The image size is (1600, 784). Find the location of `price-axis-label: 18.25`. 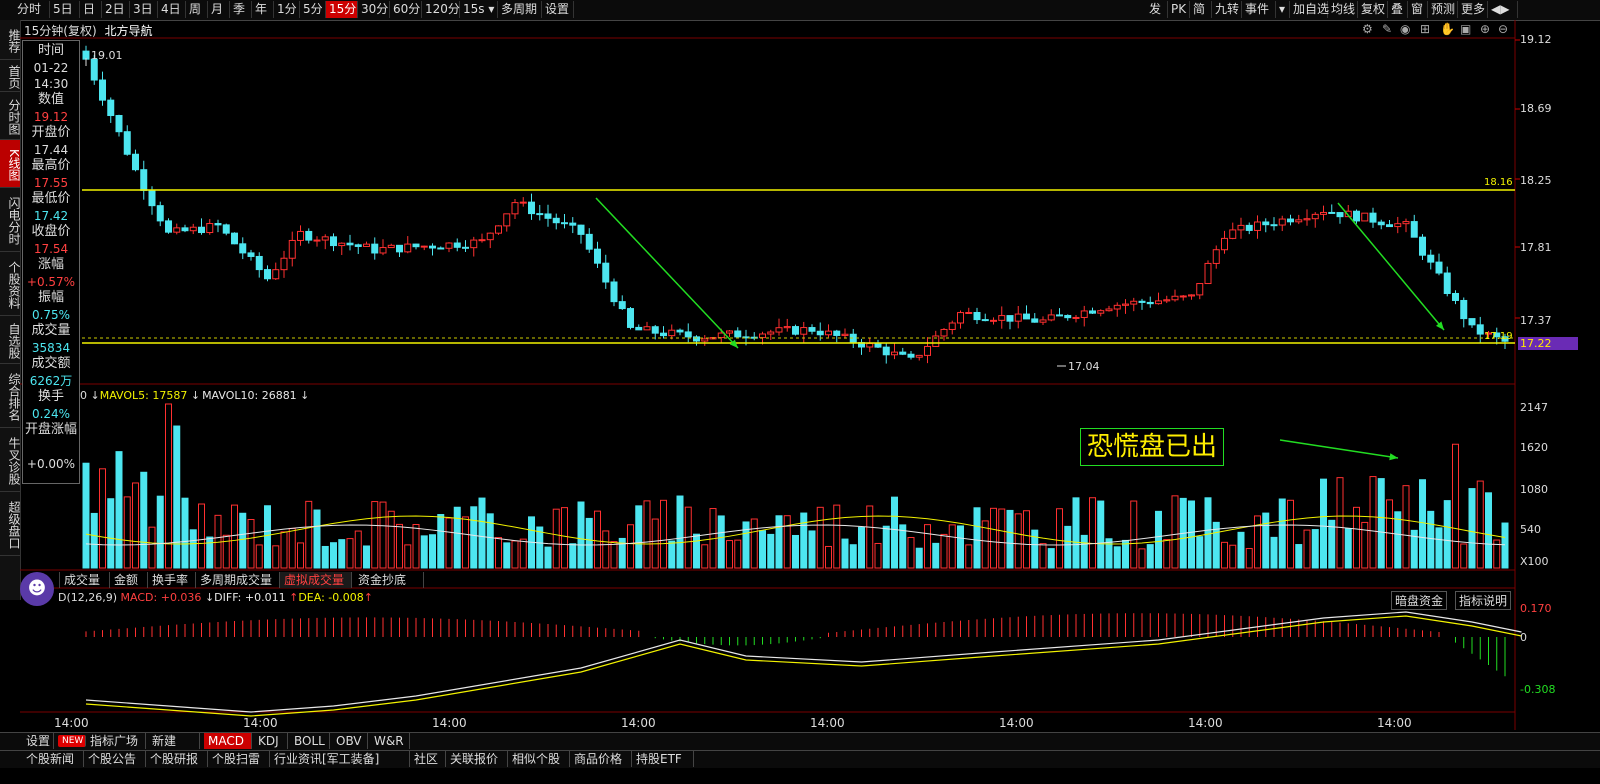

price-axis-label: 18.25 is located at coordinates (1536, 180).